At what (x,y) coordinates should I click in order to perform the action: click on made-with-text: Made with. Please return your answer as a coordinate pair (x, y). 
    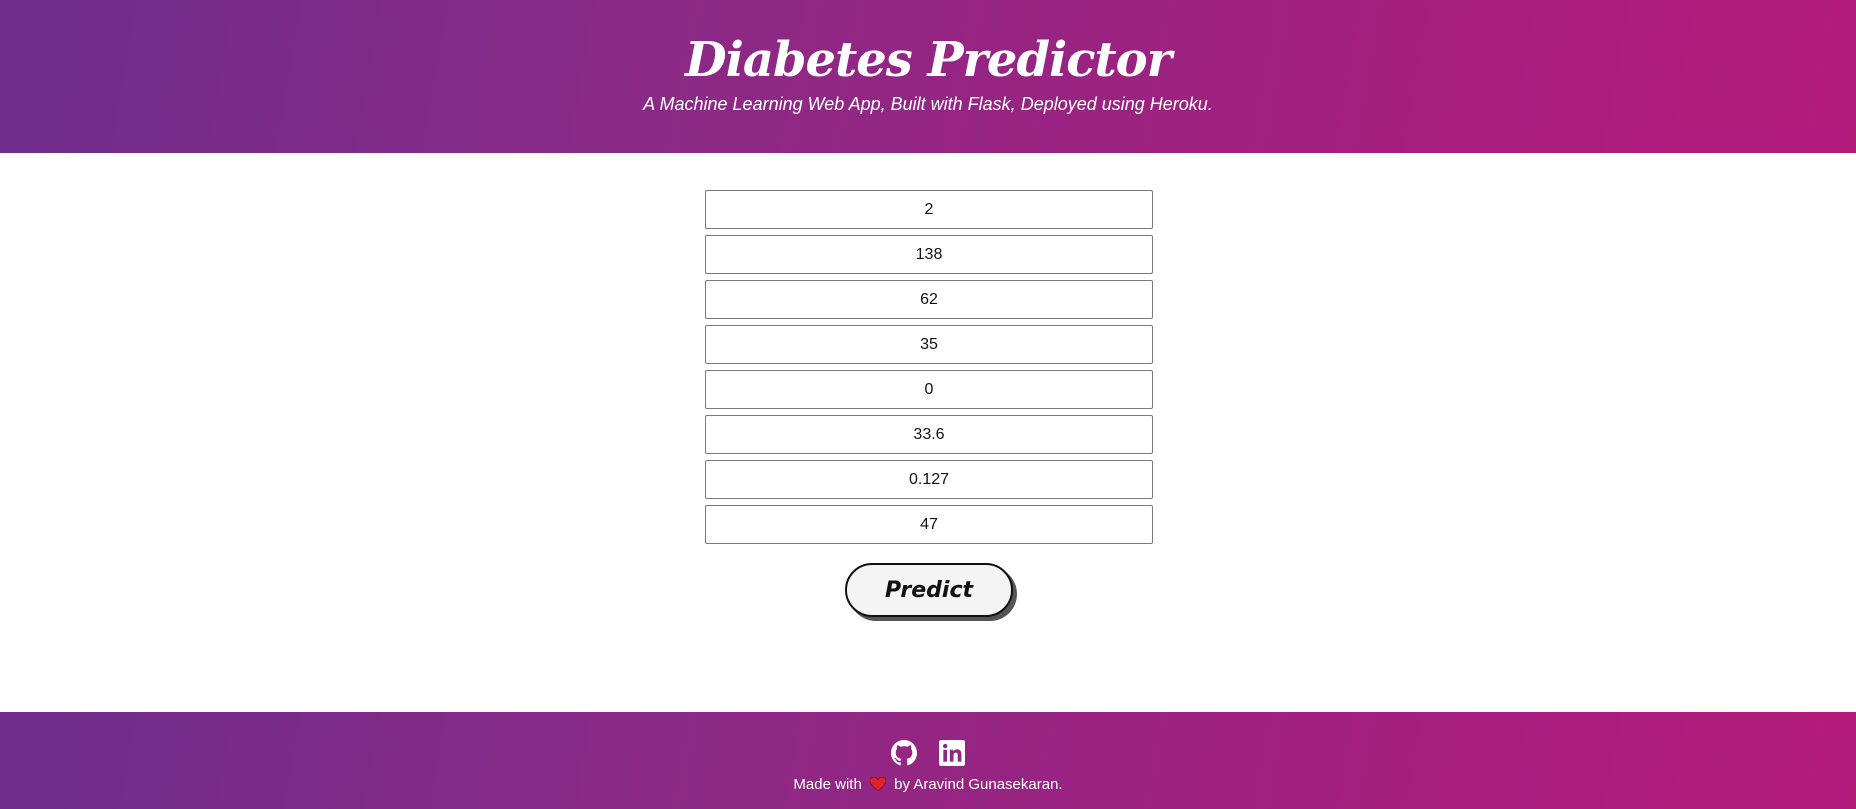
    Looking at the image, I should click on (827, 784).